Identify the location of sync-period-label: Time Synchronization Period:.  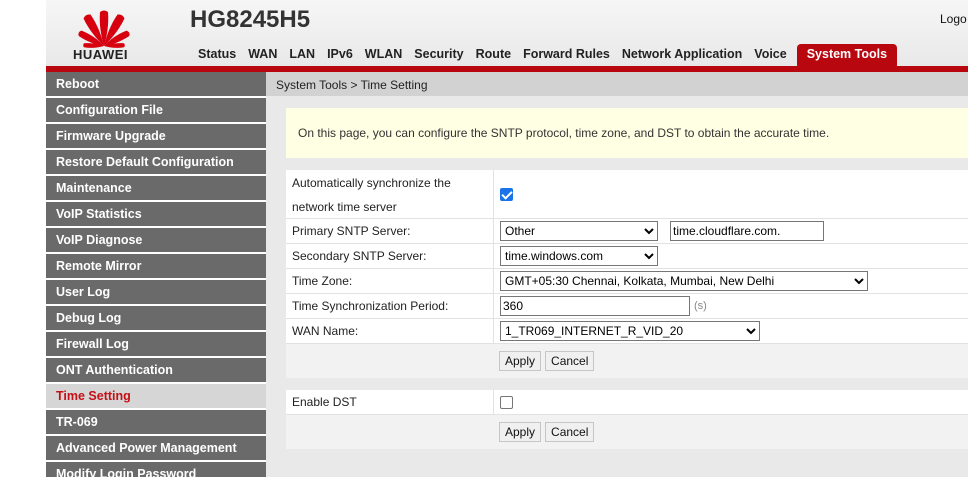
(390, 306).